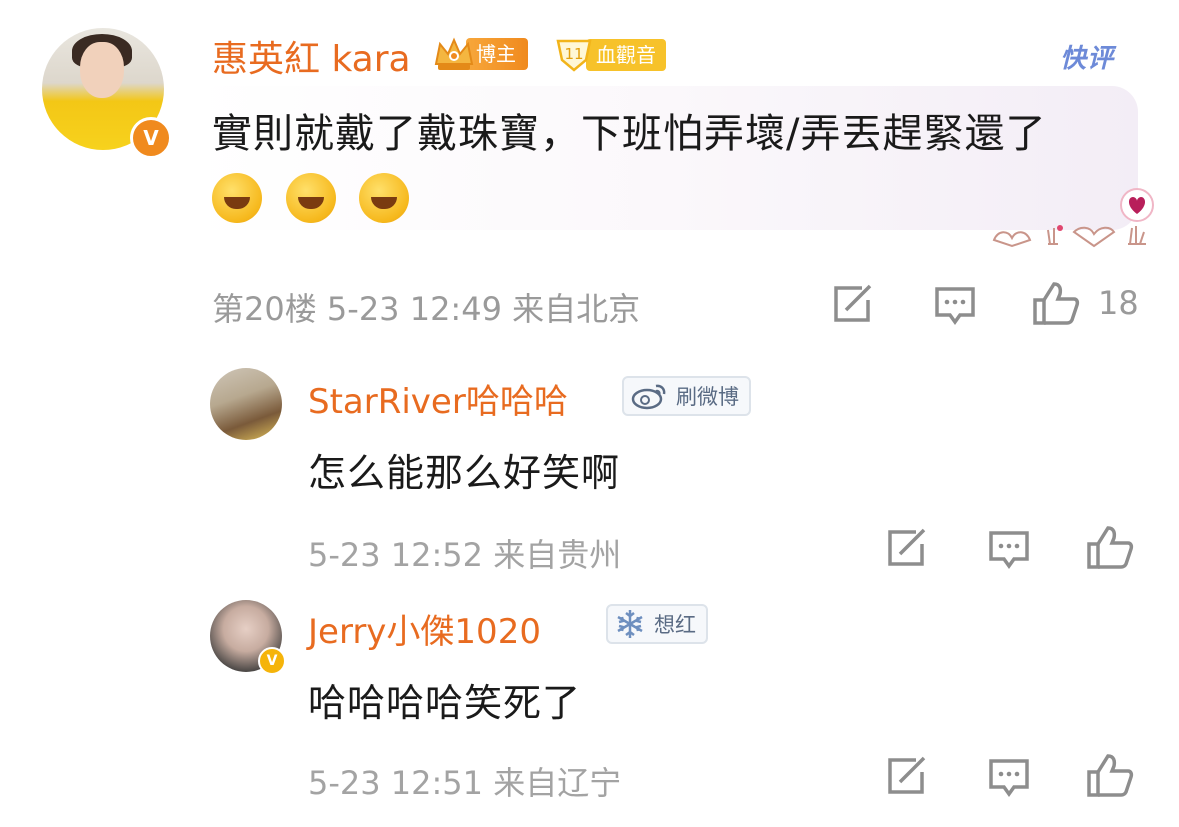  Describe the element at coordinates (246, 404) in the screenshot. I see `avatar` at that location.